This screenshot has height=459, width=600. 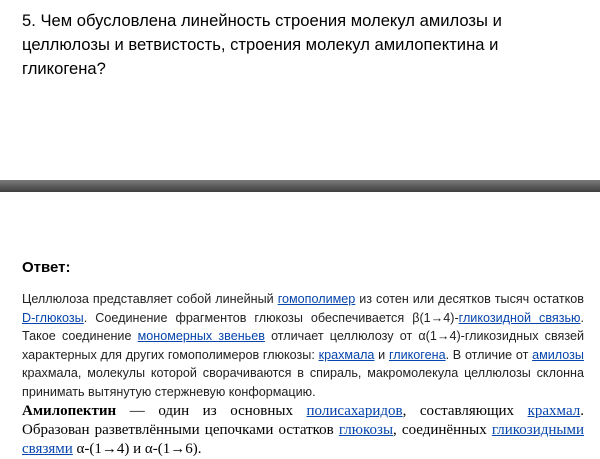 I want to click on link-glycogen: гликогена, so click(x=417, y=355).